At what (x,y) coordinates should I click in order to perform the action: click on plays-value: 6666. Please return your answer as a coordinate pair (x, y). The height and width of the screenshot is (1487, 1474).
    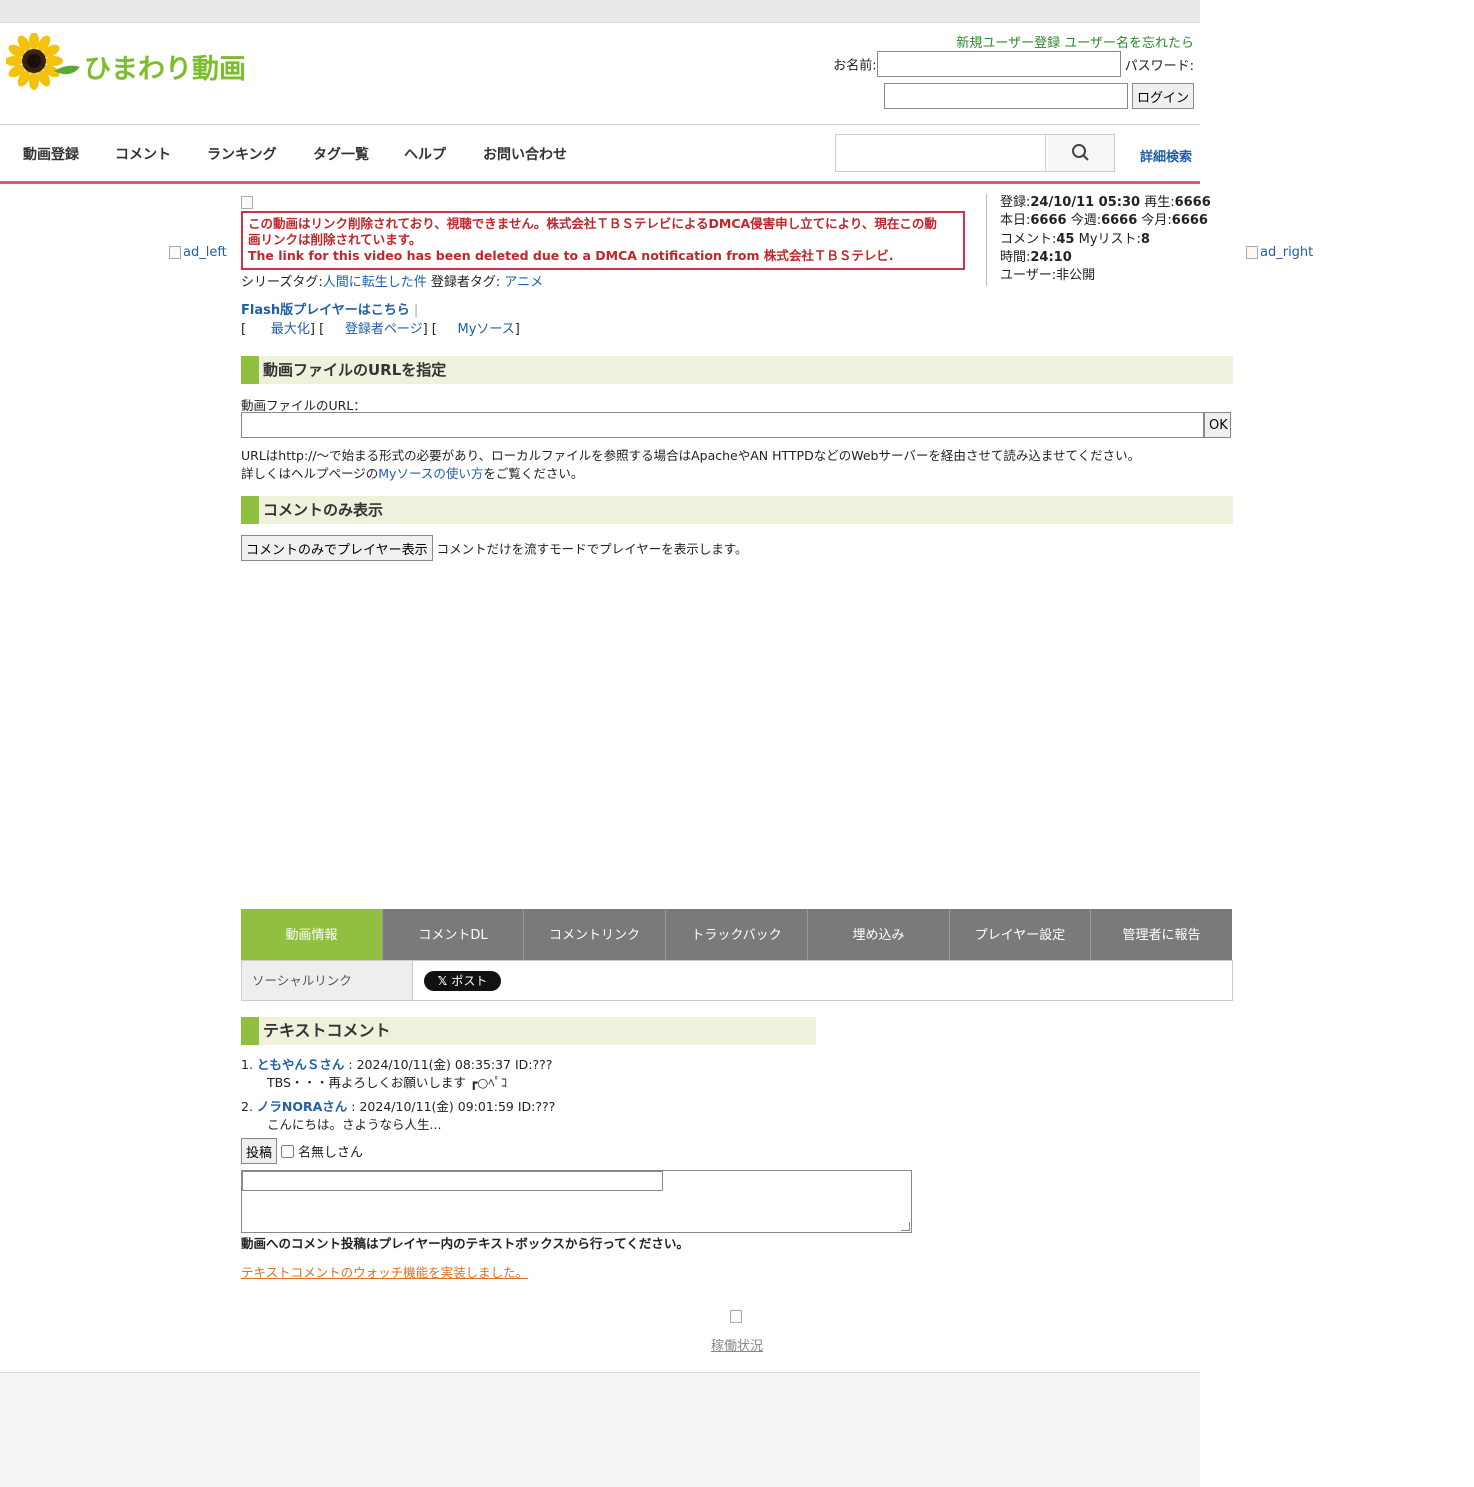
    Looking at the image, I should click on (1192, 202).